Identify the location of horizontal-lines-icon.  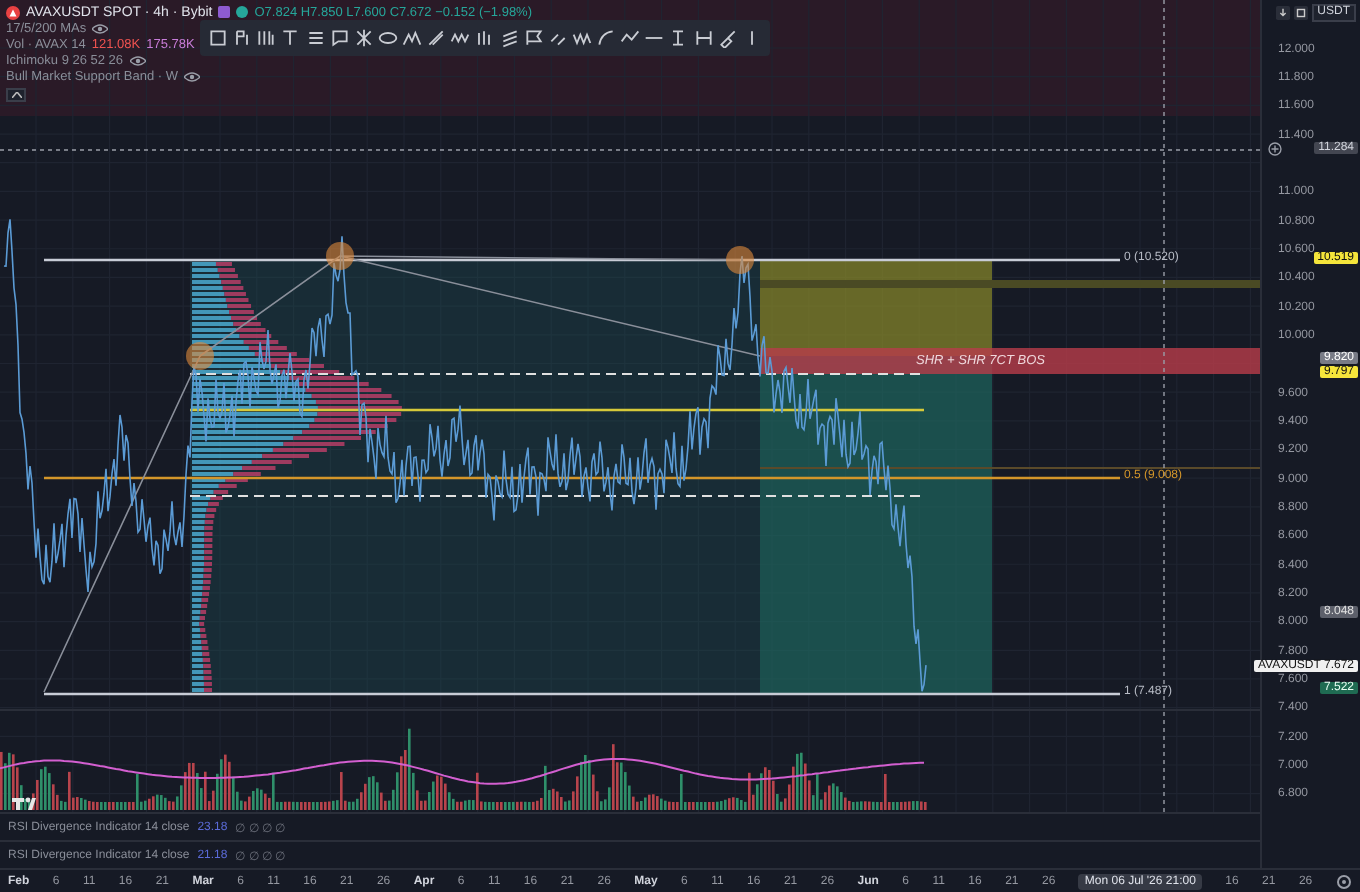
(315, 38).